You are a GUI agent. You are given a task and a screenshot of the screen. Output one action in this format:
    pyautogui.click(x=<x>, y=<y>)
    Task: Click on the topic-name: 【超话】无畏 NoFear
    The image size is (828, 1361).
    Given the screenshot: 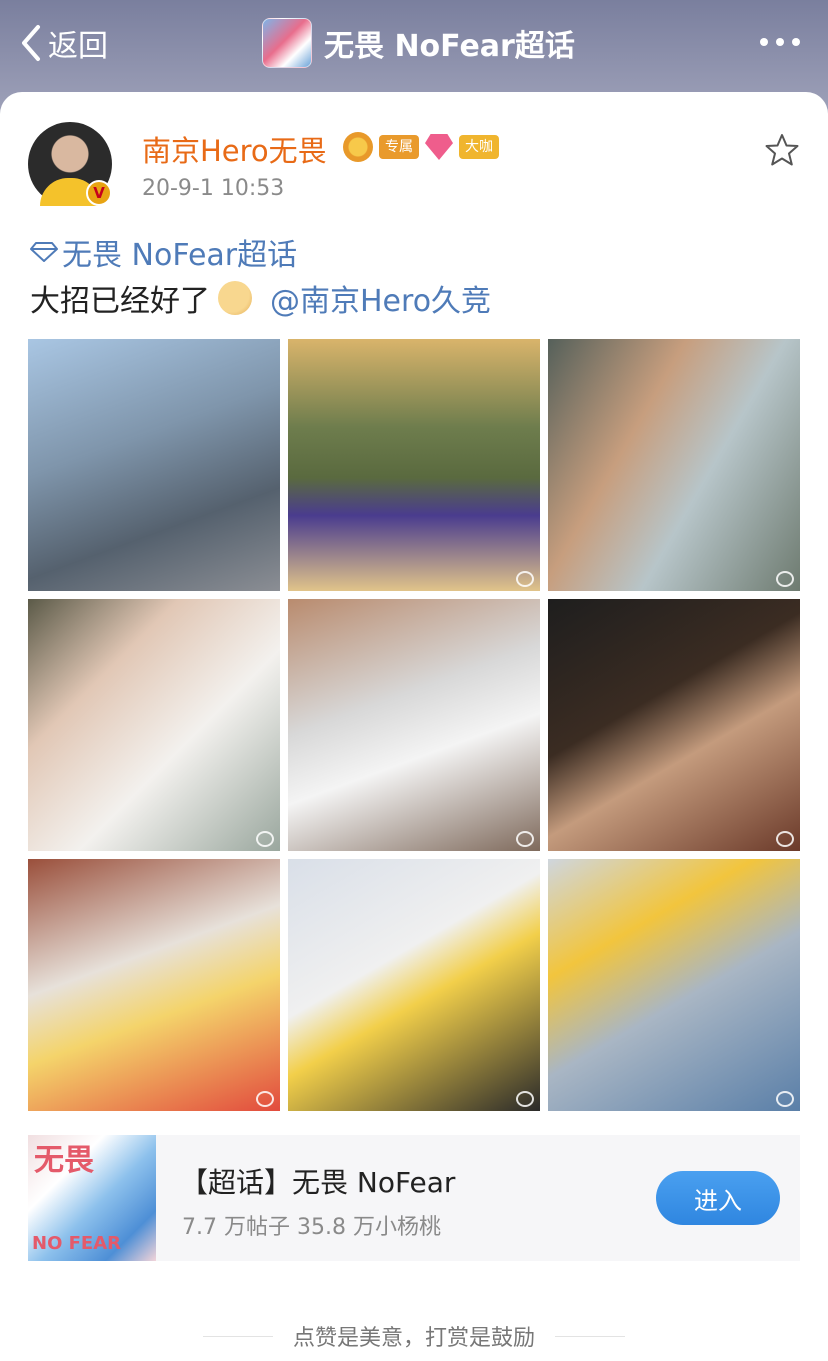 What is the action you would take?
    pyautogui.click(x=318, y=1182)
    